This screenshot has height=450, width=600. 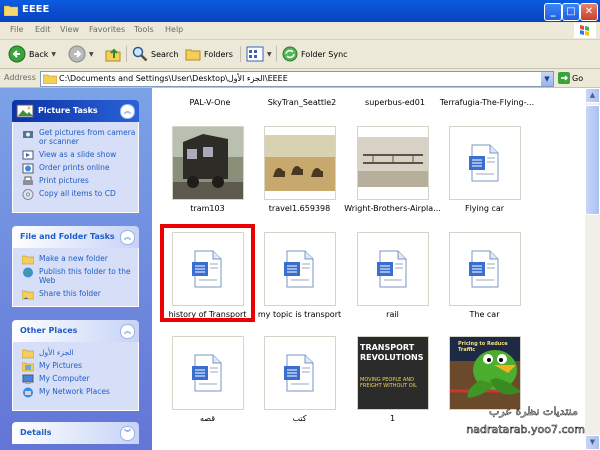 What do you see at coordinates (28, 379) in the screenshot?
I see `computer-icon` at bounding box center [28, 379].